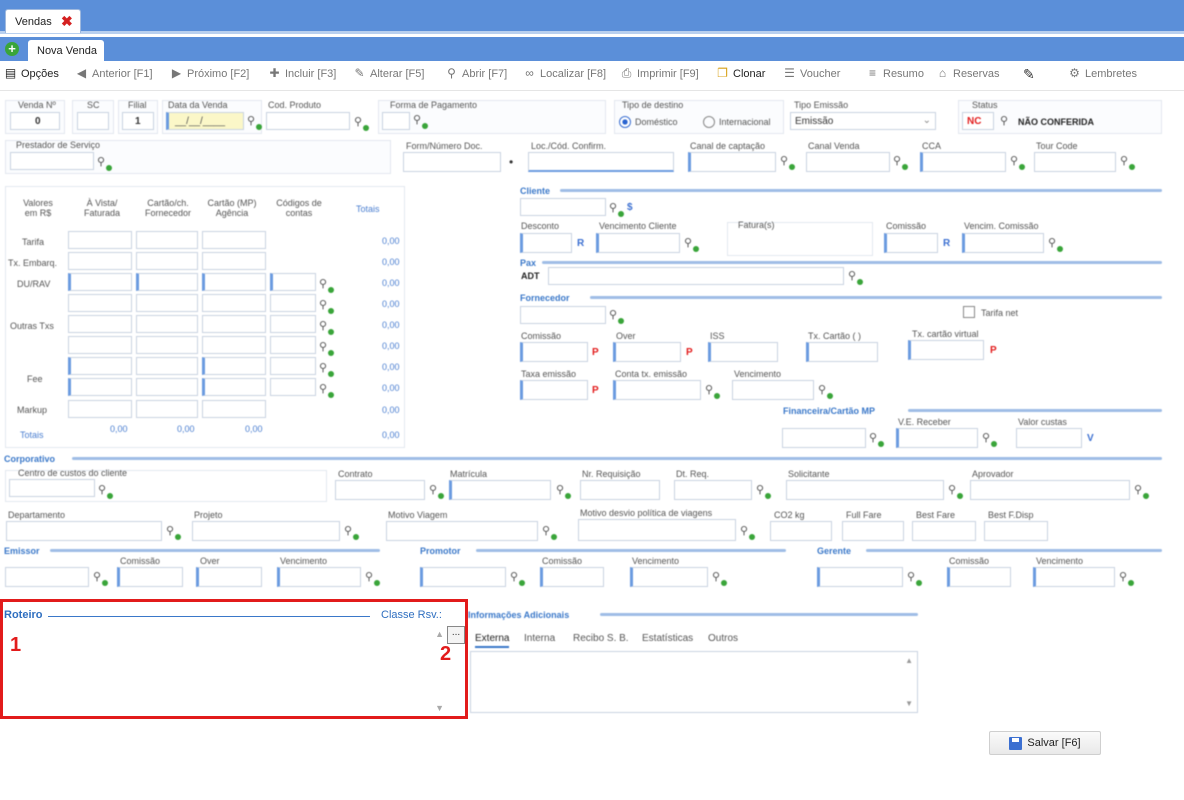 This screenshot has height=800, width=1184. Describe the element at coordinates (396, 121) in the screenshot. I see `forma-pagamento-field` at that location.